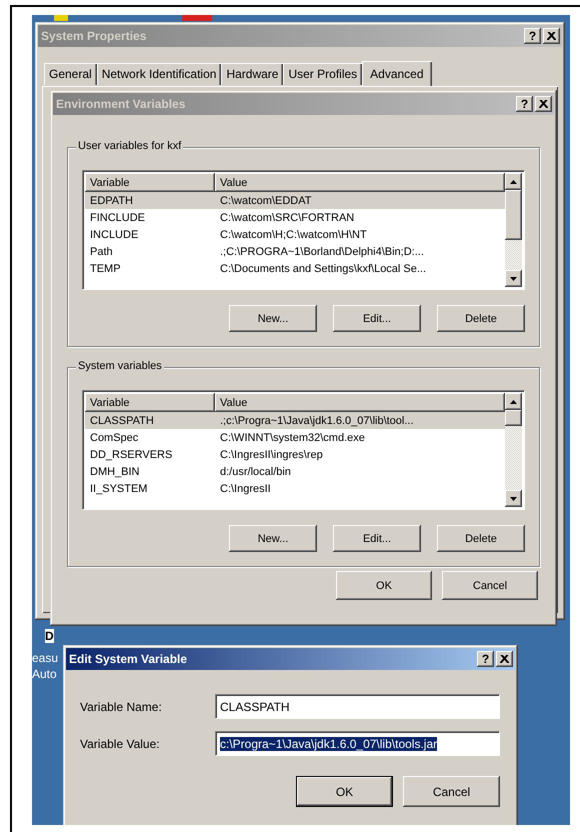 The width and height of the screenshot is (580, 832). Describe the element at coordinates (130, 146) in the screenshot. I see `group-label: User variables for kxf` at that location.